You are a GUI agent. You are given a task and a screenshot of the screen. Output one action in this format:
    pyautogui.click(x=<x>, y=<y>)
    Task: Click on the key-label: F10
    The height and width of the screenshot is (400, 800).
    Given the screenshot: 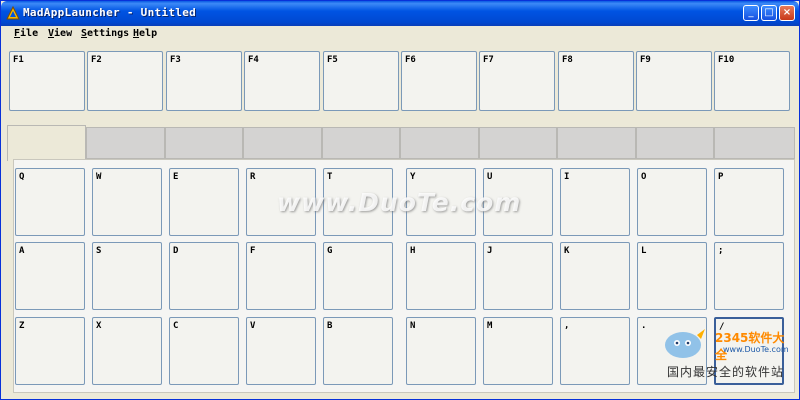 What is the action you would take?
    pyautogui.click(x=726, y=60)
    